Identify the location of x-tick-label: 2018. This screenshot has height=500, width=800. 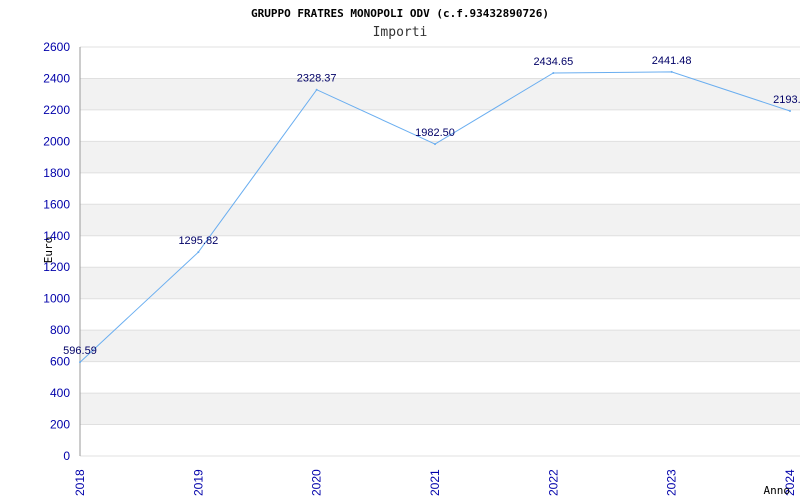
(80, 482).